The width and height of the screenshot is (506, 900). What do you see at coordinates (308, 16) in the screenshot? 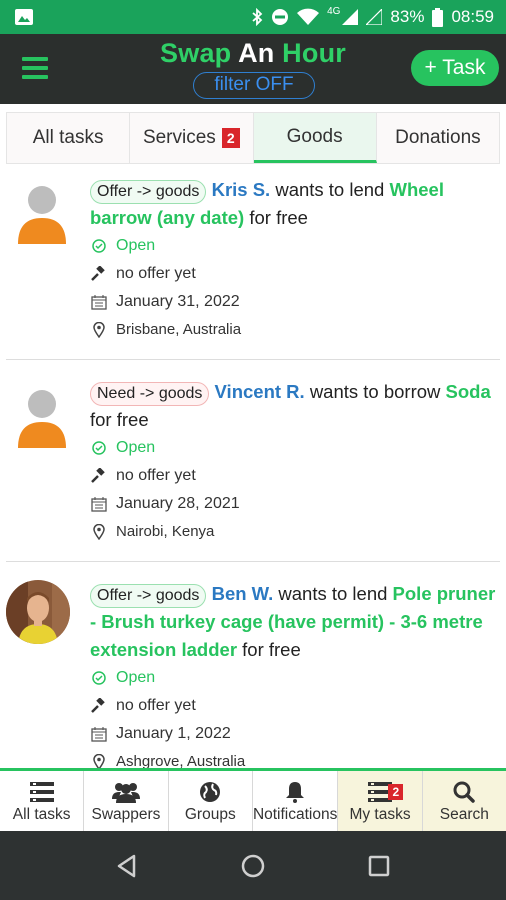
I see `wifi-icon` at bounding box center [308, 16].